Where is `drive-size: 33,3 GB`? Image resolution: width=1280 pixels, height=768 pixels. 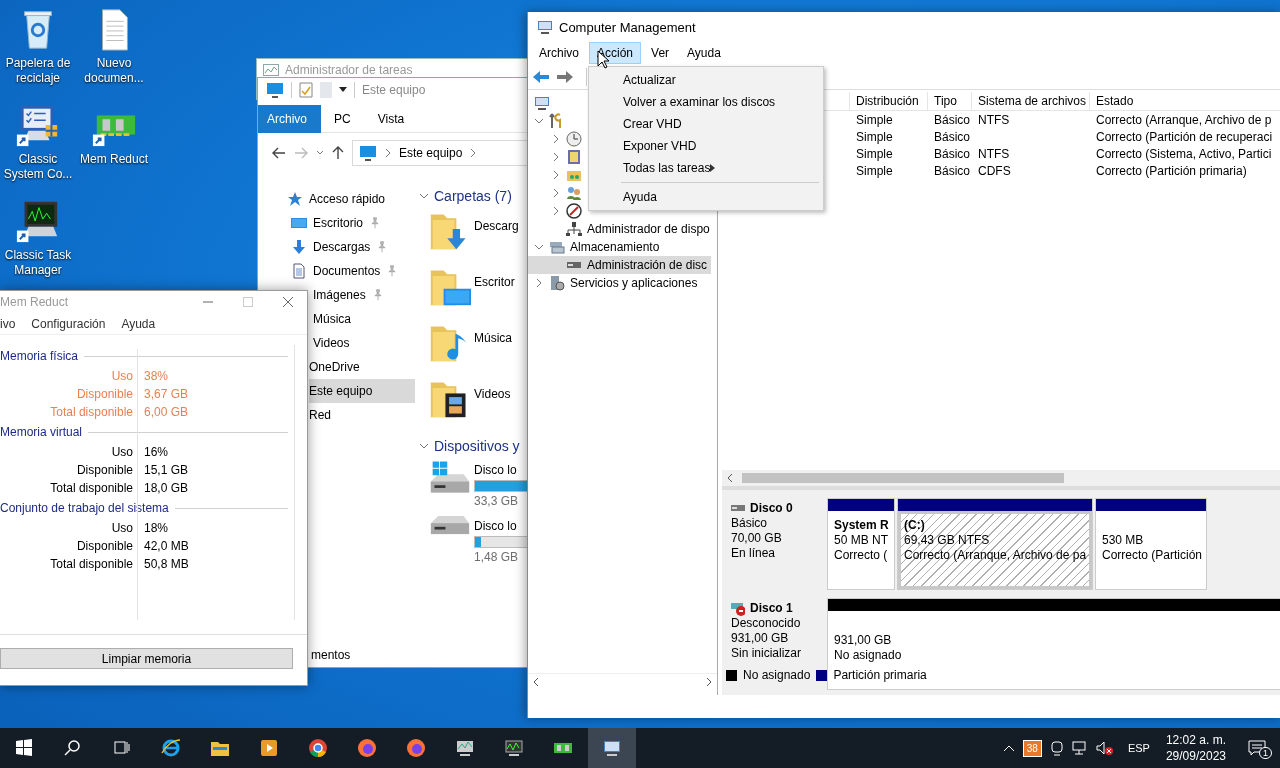 drive-size: 33,3 GB is located at coordinates (497, 501).